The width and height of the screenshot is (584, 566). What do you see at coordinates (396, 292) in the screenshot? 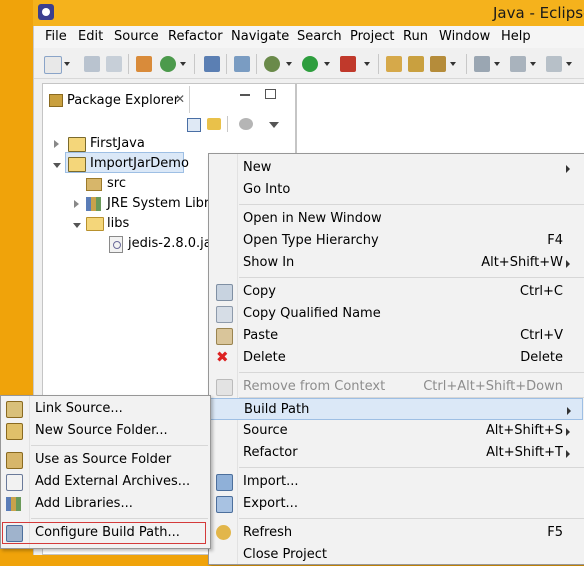
I see `menu-item-copy: Copy Ctrl+C` at bounding box center [396, 292].